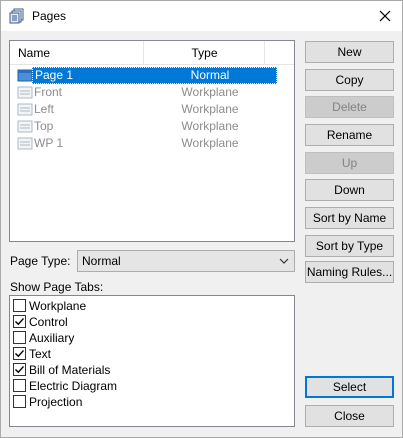  I want to click on row-name: Page 1, so click(54, 75).